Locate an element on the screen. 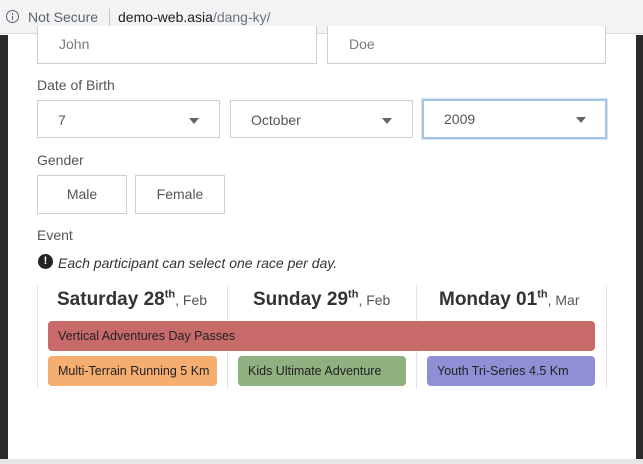 The image size is (643, 464). day-month: , Mar is located at coordinates (563, 300).